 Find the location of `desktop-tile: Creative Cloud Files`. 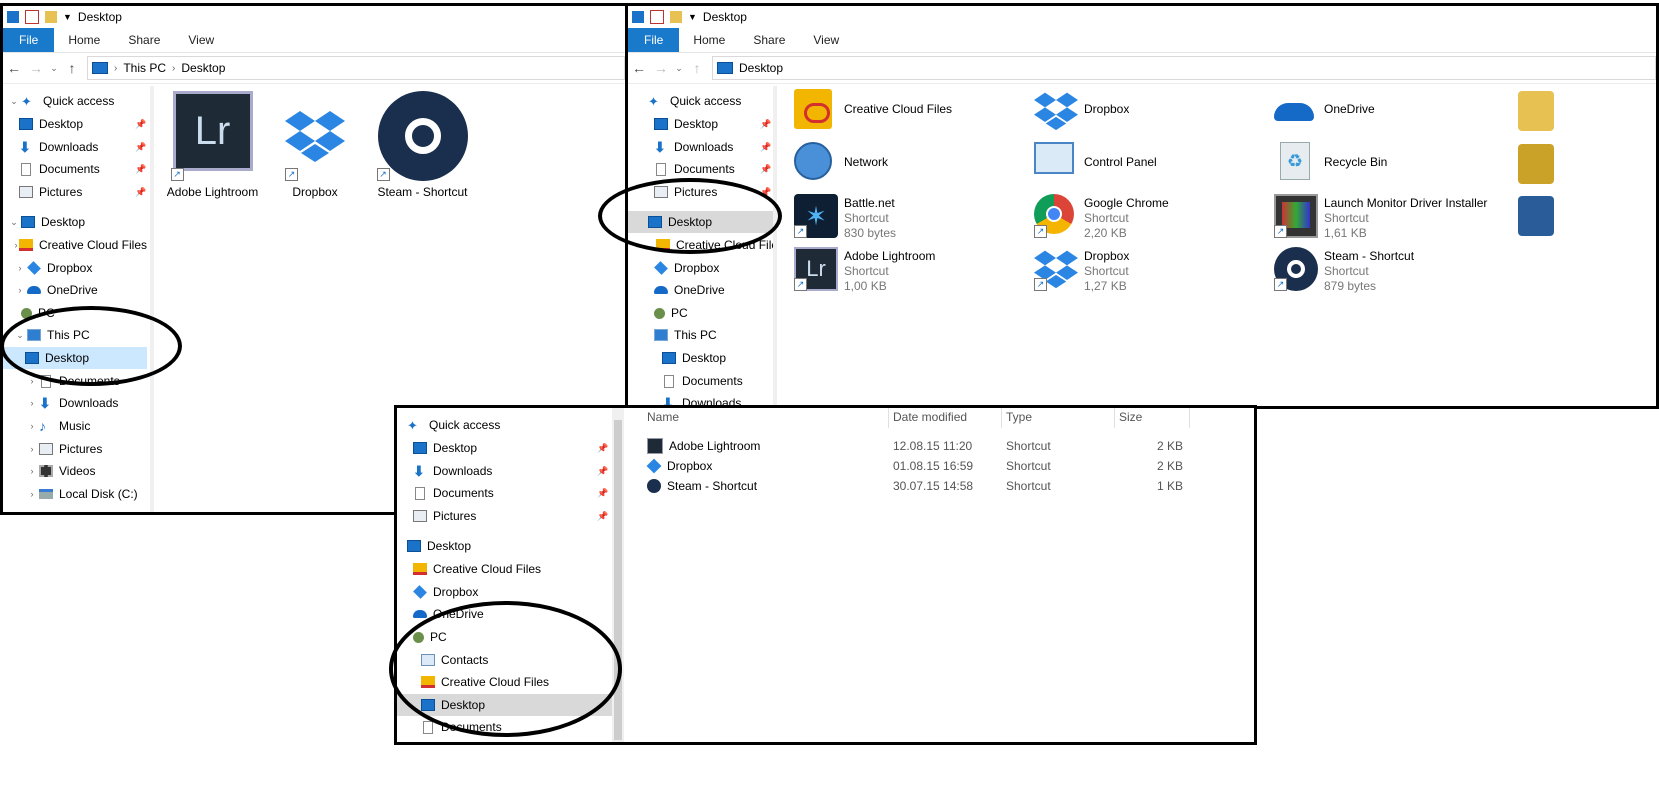

desktop-tile: Creative Cloud Files is located at coordinates (873, 111).